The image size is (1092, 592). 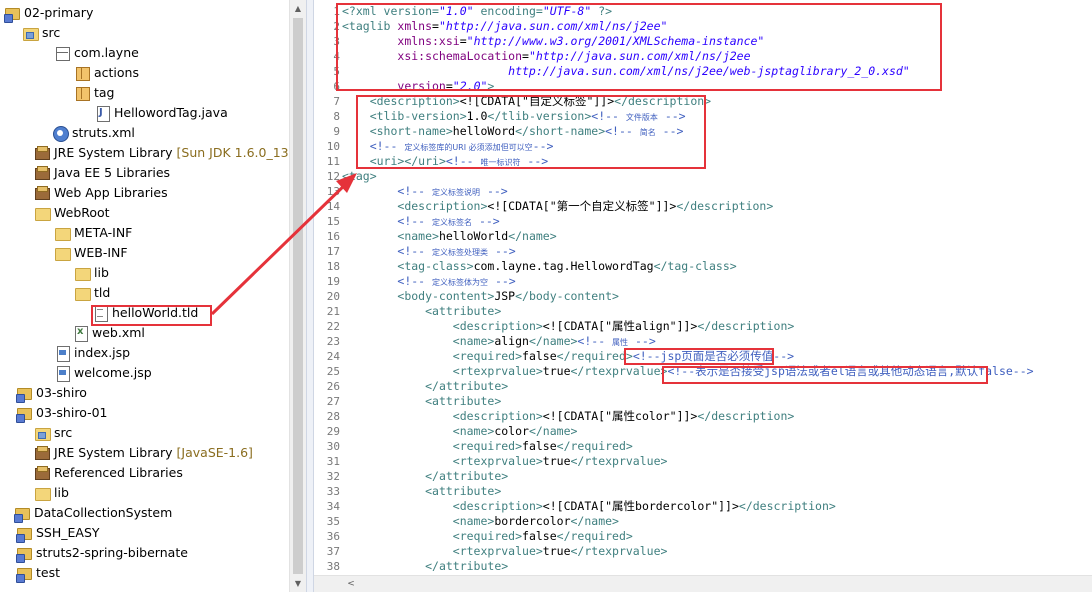 I want to click on struts-config-icon, so click(x=60, y=133).